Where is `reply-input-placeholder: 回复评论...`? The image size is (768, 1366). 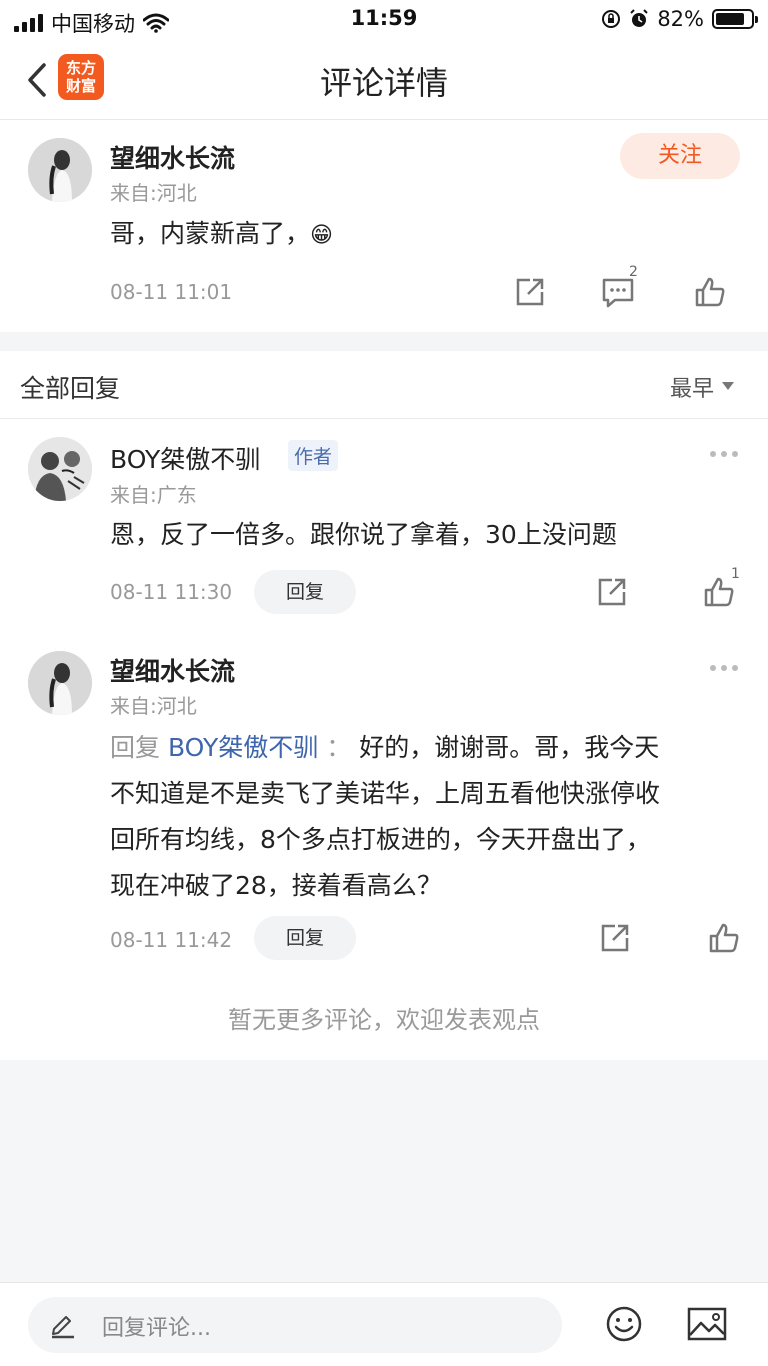 reply-input-placeholder: 回复评论... is located at coordinates (156, 1328).